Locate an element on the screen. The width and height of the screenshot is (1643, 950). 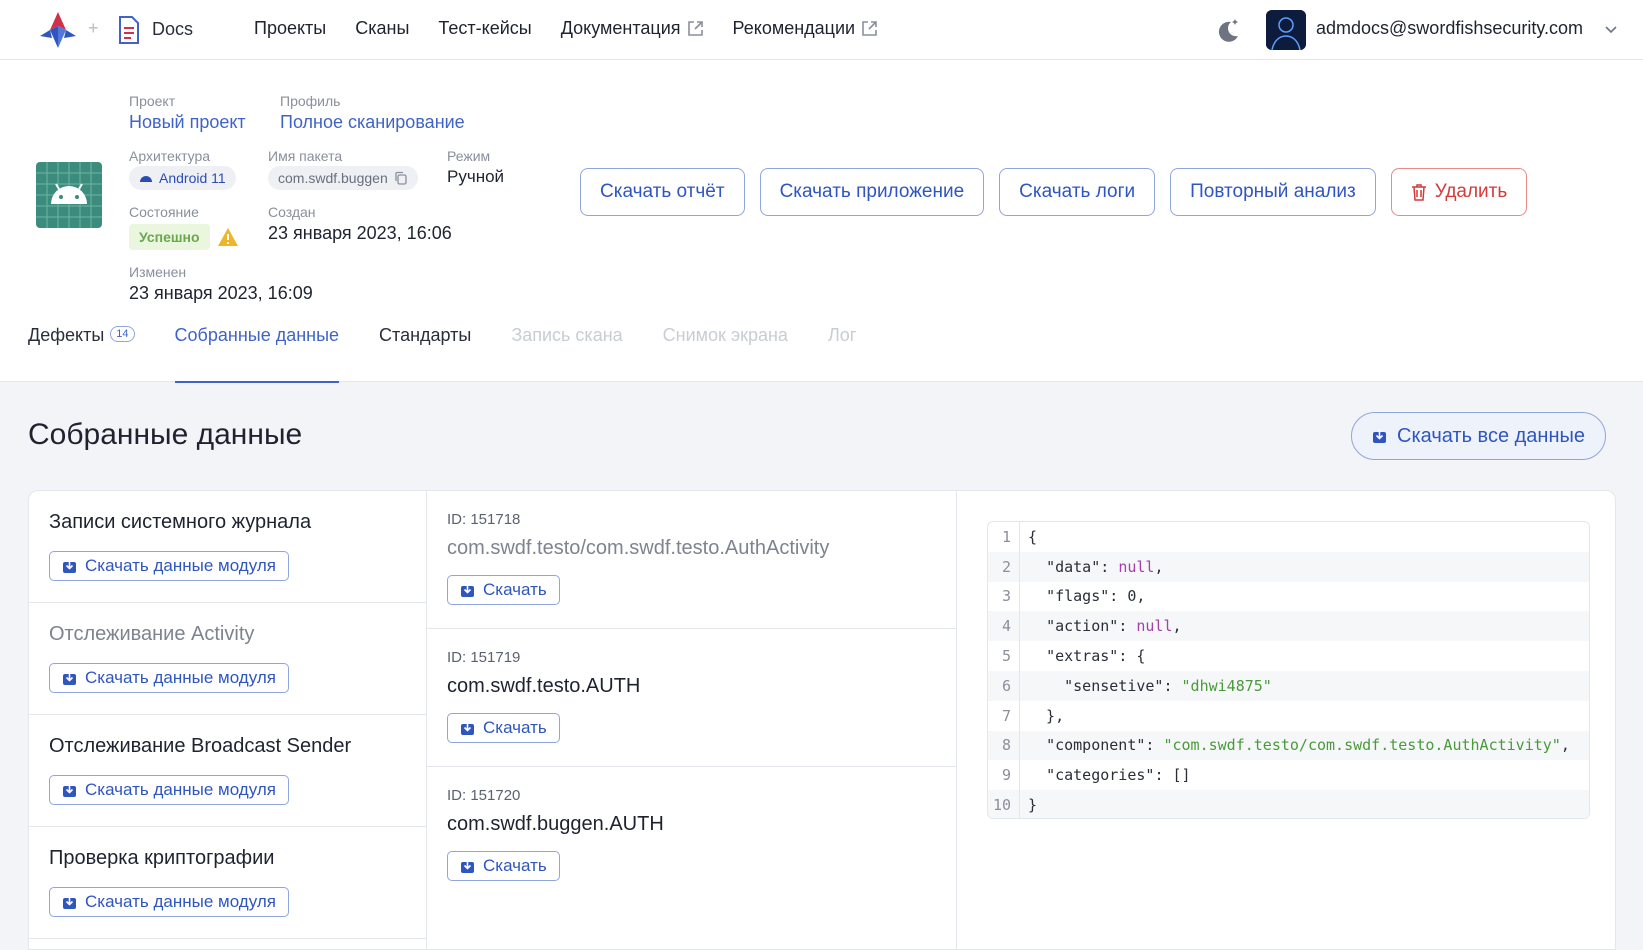
modified-label: Изменен is located at coordinates (158, 272).